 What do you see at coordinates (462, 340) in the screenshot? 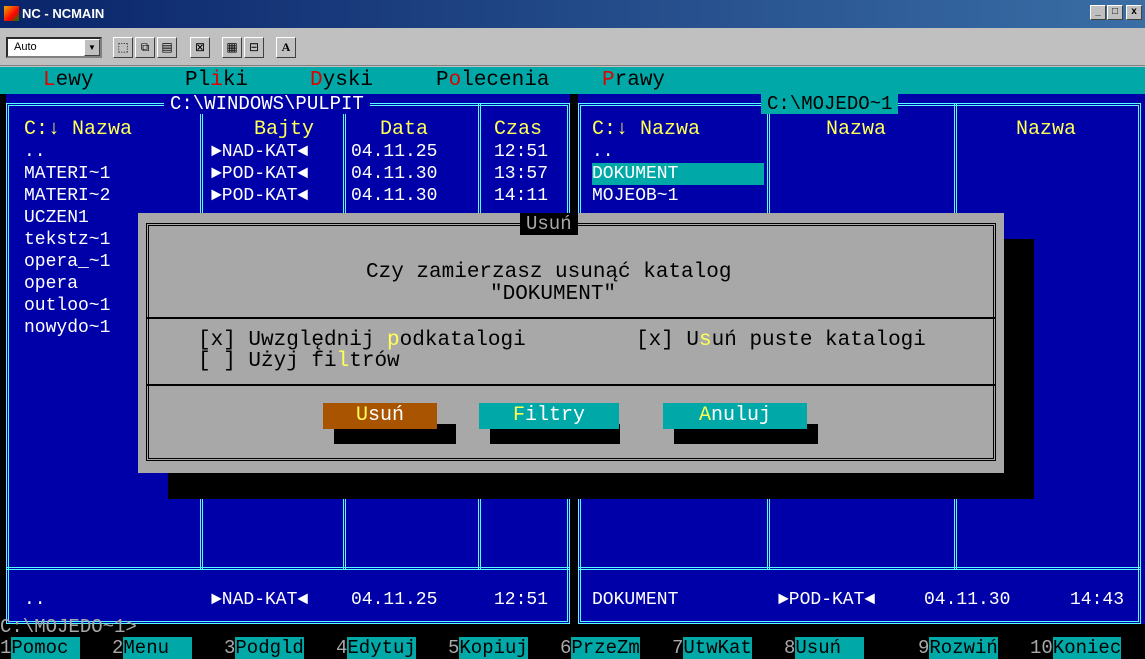
I see `option-label-rest: odkatalogi` at bounding box center [462, 340].